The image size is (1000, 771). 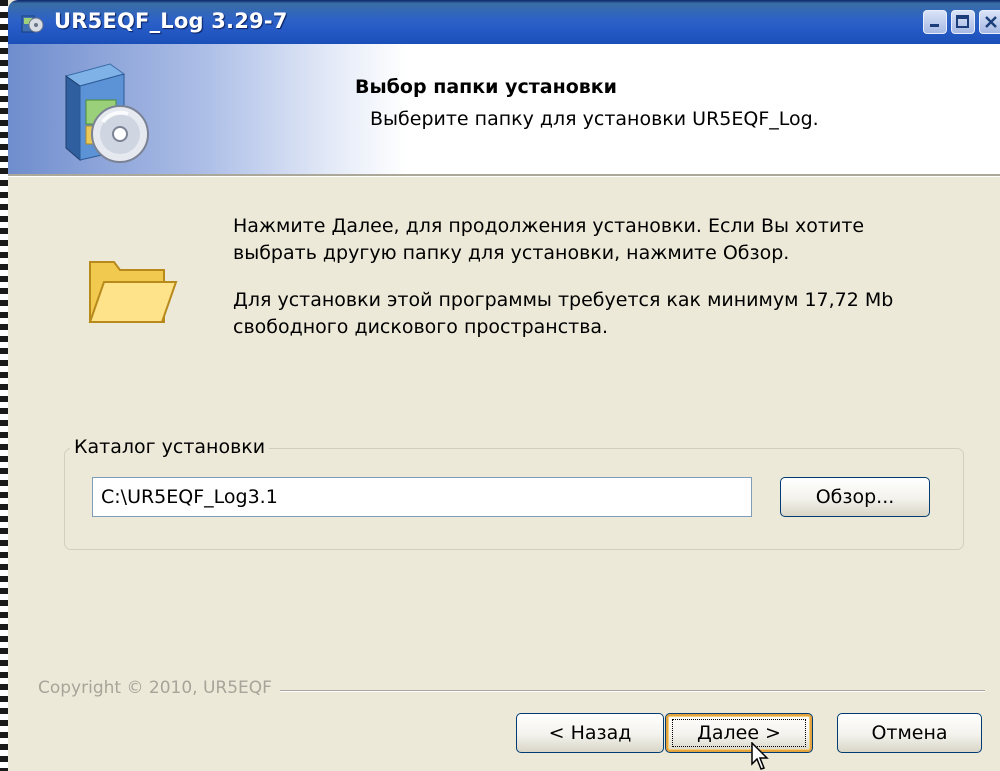 What do you see at coordinates (171, 21) in the screenshot?
I see `window-title: UR5EQF_Log 3.29-7` at bounding box center [171, 21].